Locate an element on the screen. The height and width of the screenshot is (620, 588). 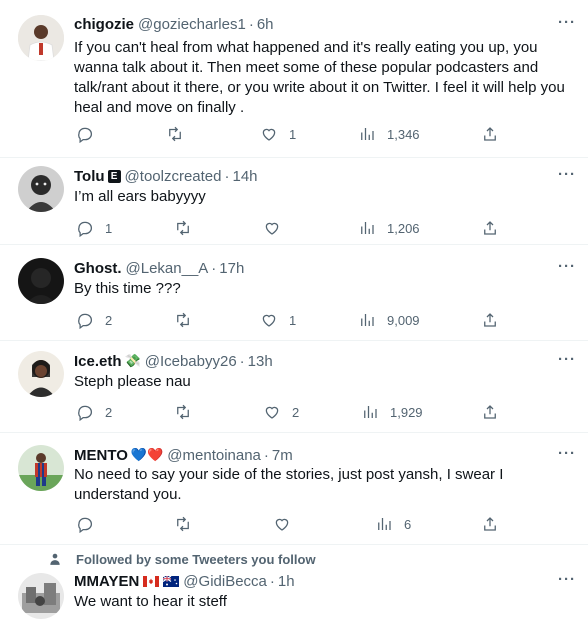
tweet-actions: 6 is located at coordinates (289, 524).